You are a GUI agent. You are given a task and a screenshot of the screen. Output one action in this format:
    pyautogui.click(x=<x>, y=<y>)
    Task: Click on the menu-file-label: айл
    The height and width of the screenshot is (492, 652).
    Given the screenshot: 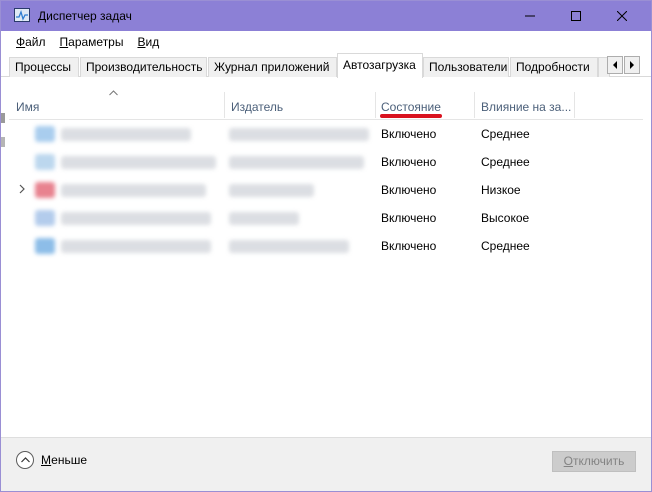 What is the action you would take?
    pyautogui.click(x=35, y=42)
    